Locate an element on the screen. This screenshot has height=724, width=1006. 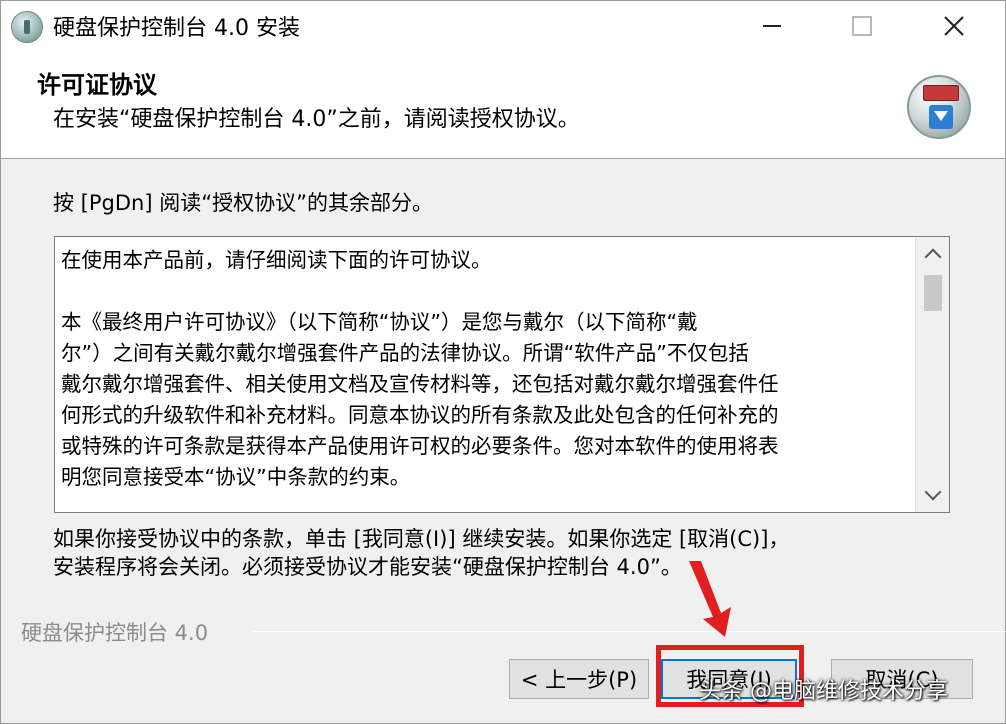
scroll-down-button is located at coordinates (932, 495).